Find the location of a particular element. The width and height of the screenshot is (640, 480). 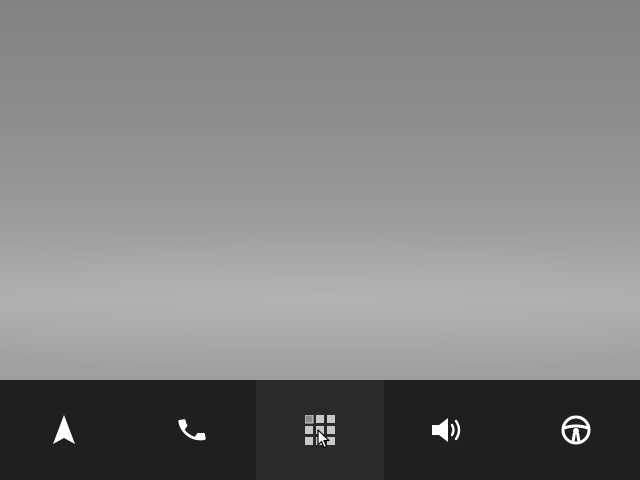

steering-wheel-icon is located at coordinates (576, 430).